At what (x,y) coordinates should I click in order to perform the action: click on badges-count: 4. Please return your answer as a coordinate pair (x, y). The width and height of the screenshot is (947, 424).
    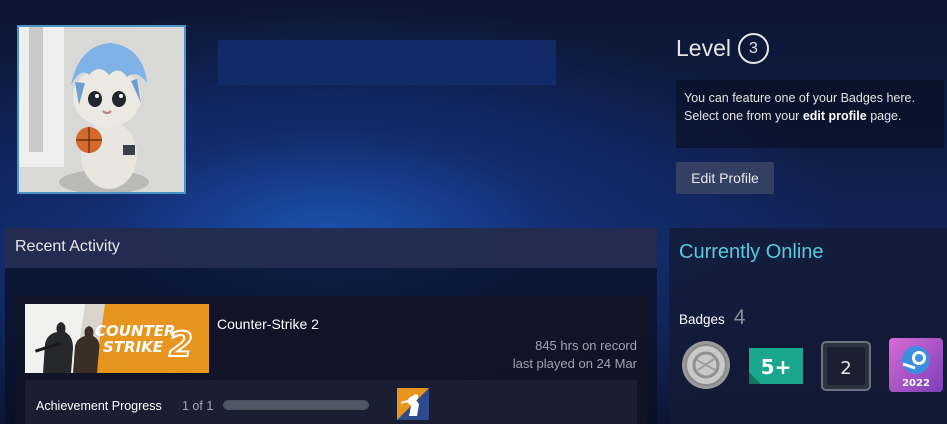
    Looking at the image, I should click on (739, 317).